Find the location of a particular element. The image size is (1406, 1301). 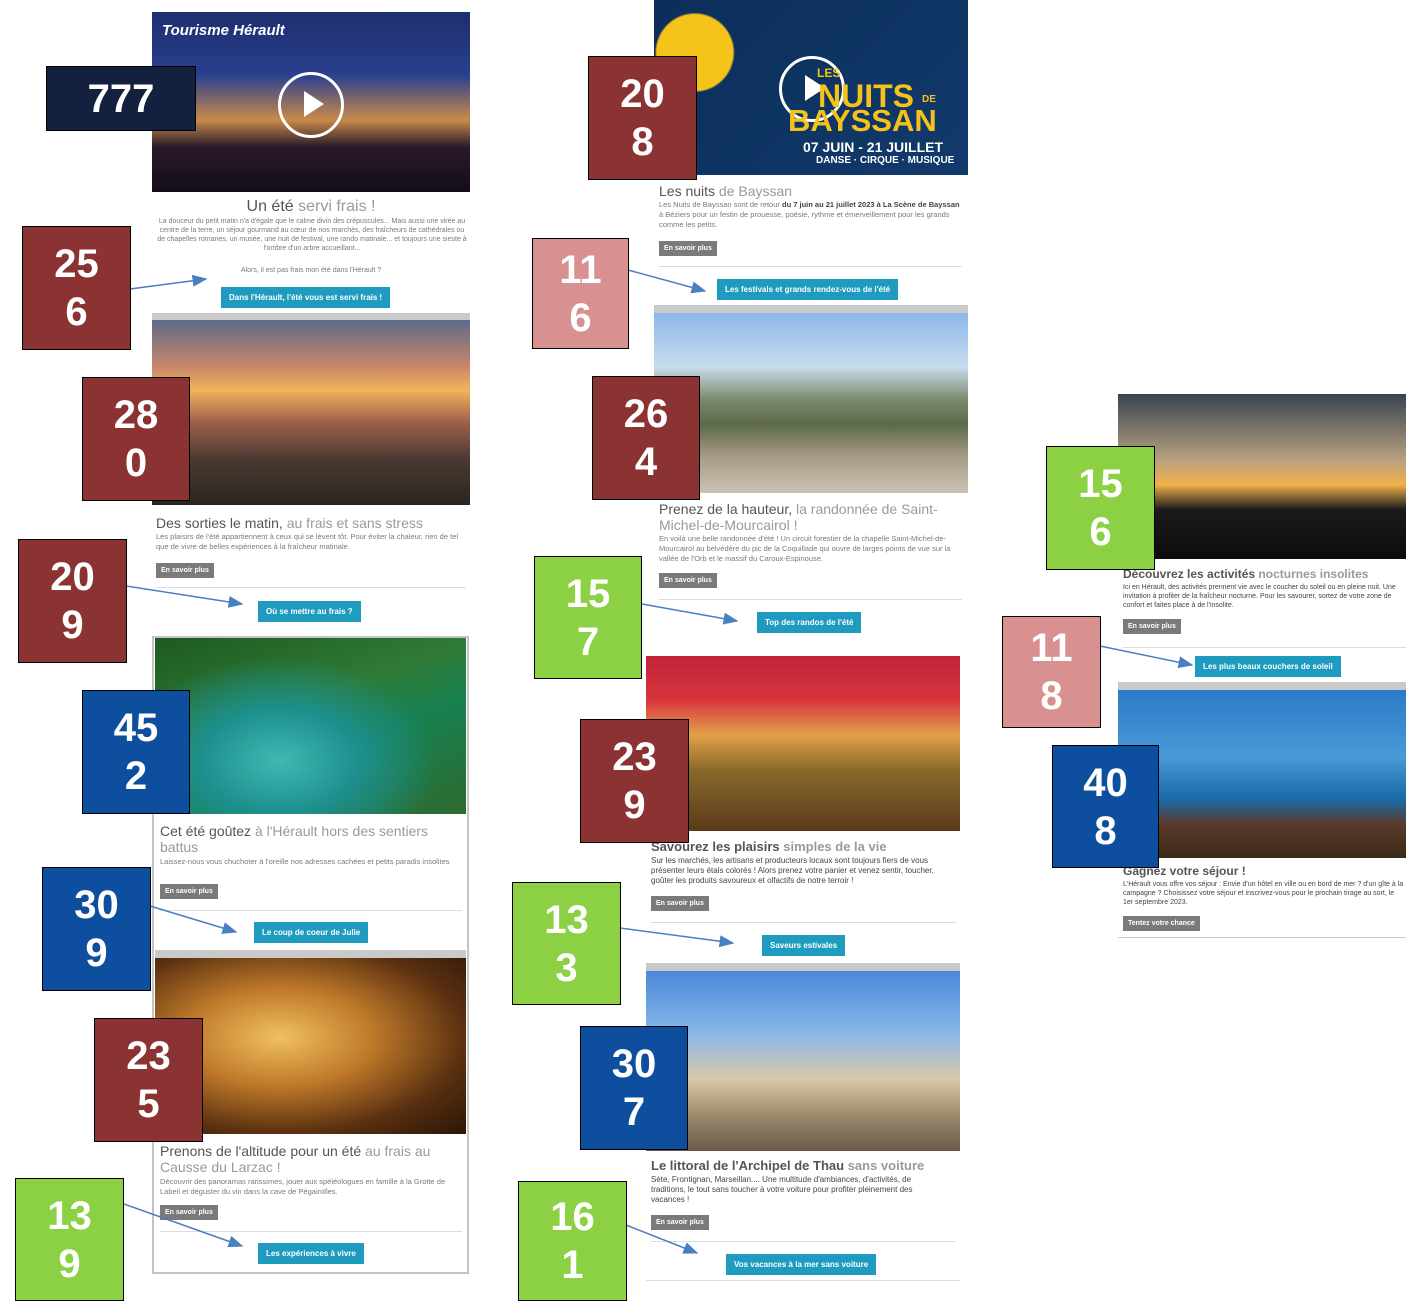

badge-280: 28 0 is located at coordinates (136, 439).